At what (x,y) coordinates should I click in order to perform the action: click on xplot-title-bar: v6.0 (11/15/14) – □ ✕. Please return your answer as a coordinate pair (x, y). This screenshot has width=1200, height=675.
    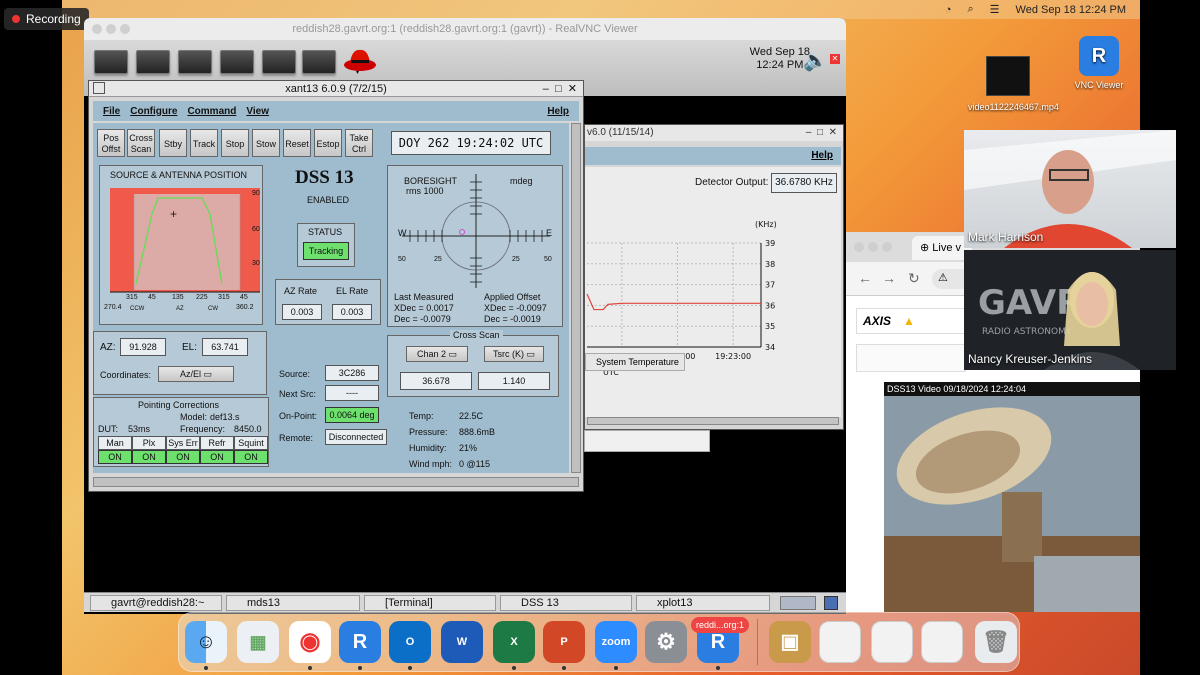
    Looking at the image, I should click on (714, 133).